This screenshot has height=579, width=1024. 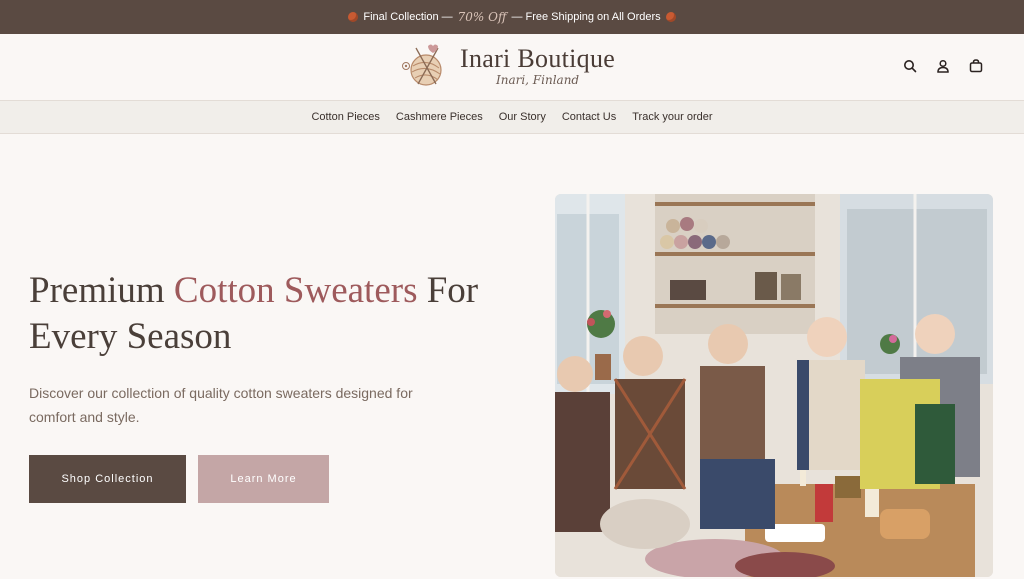 What do you see at coordinates (976, 66) in the screenshot?
I see `bag-icon` at bounding box center [976, 66].